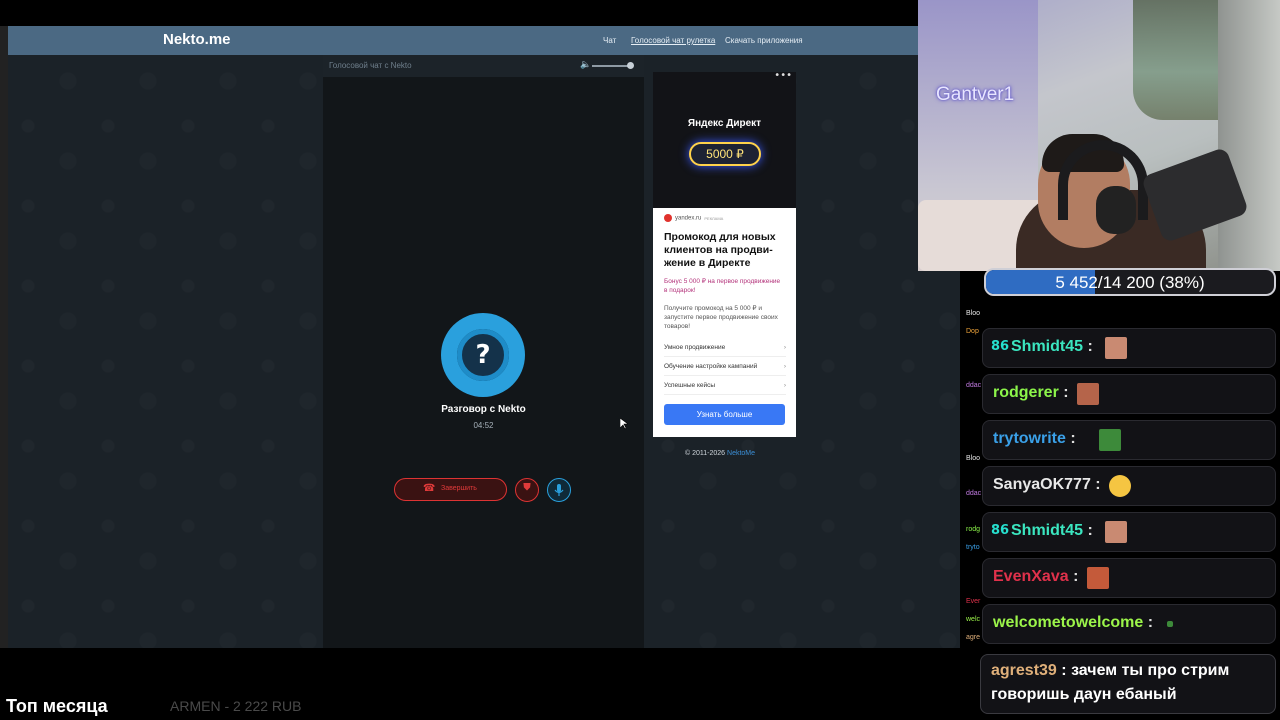 The image size is (1280, 720). What do you see at coordinates (973, 601) in the screenshot?
I see `narrow-chat-name: Ever` at bounding box center [973, 601].